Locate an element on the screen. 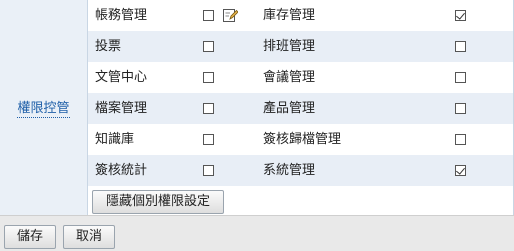 This screenshot has height=251, width=514. cancel-button: 取消 is located at coordinates (89, 237).